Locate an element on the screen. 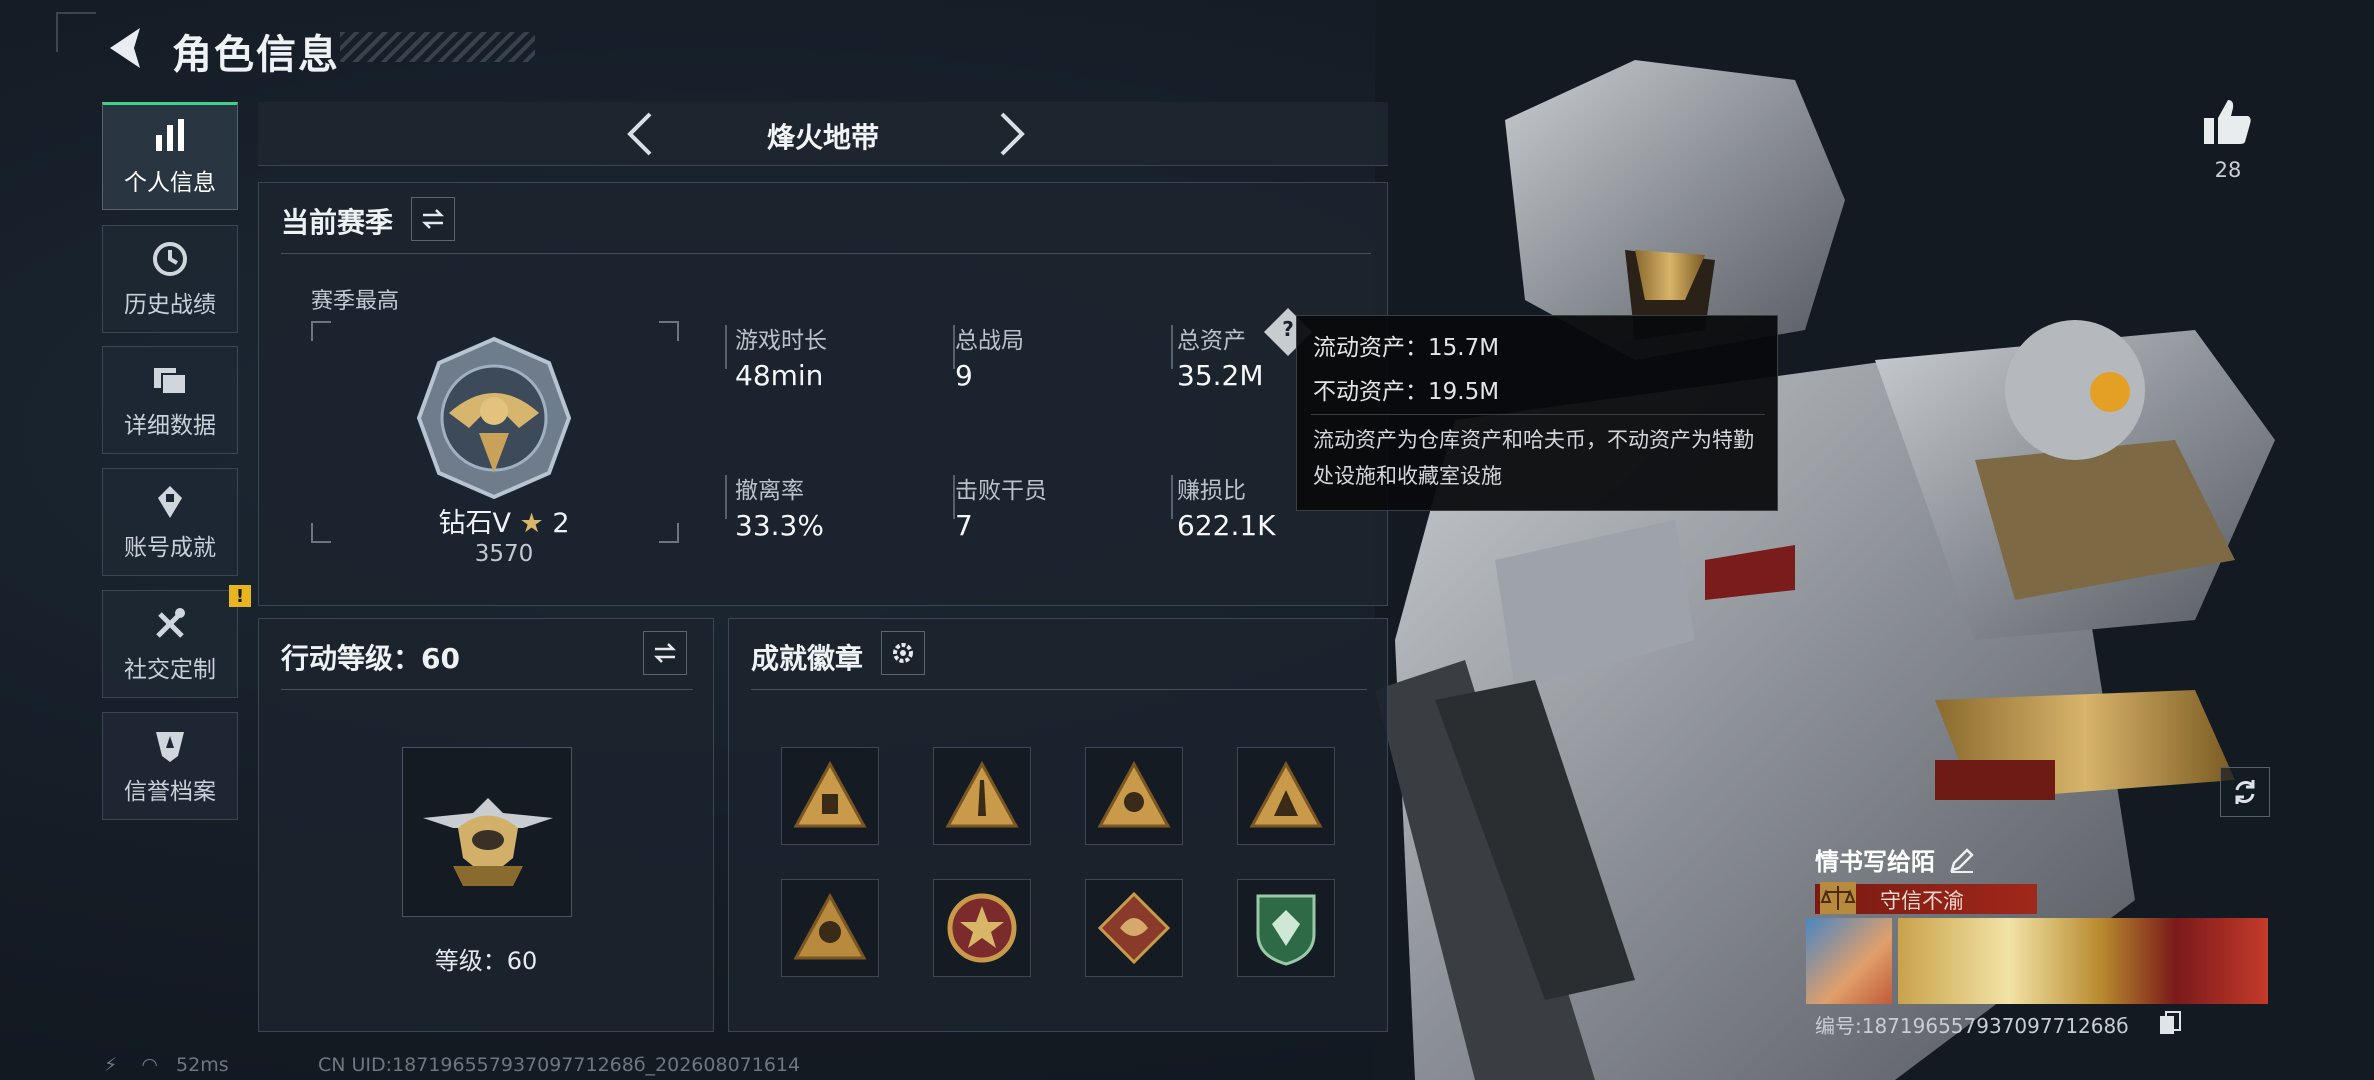  sidebar-item-social: ! 社交定制 is located at coordinates (176, 641).